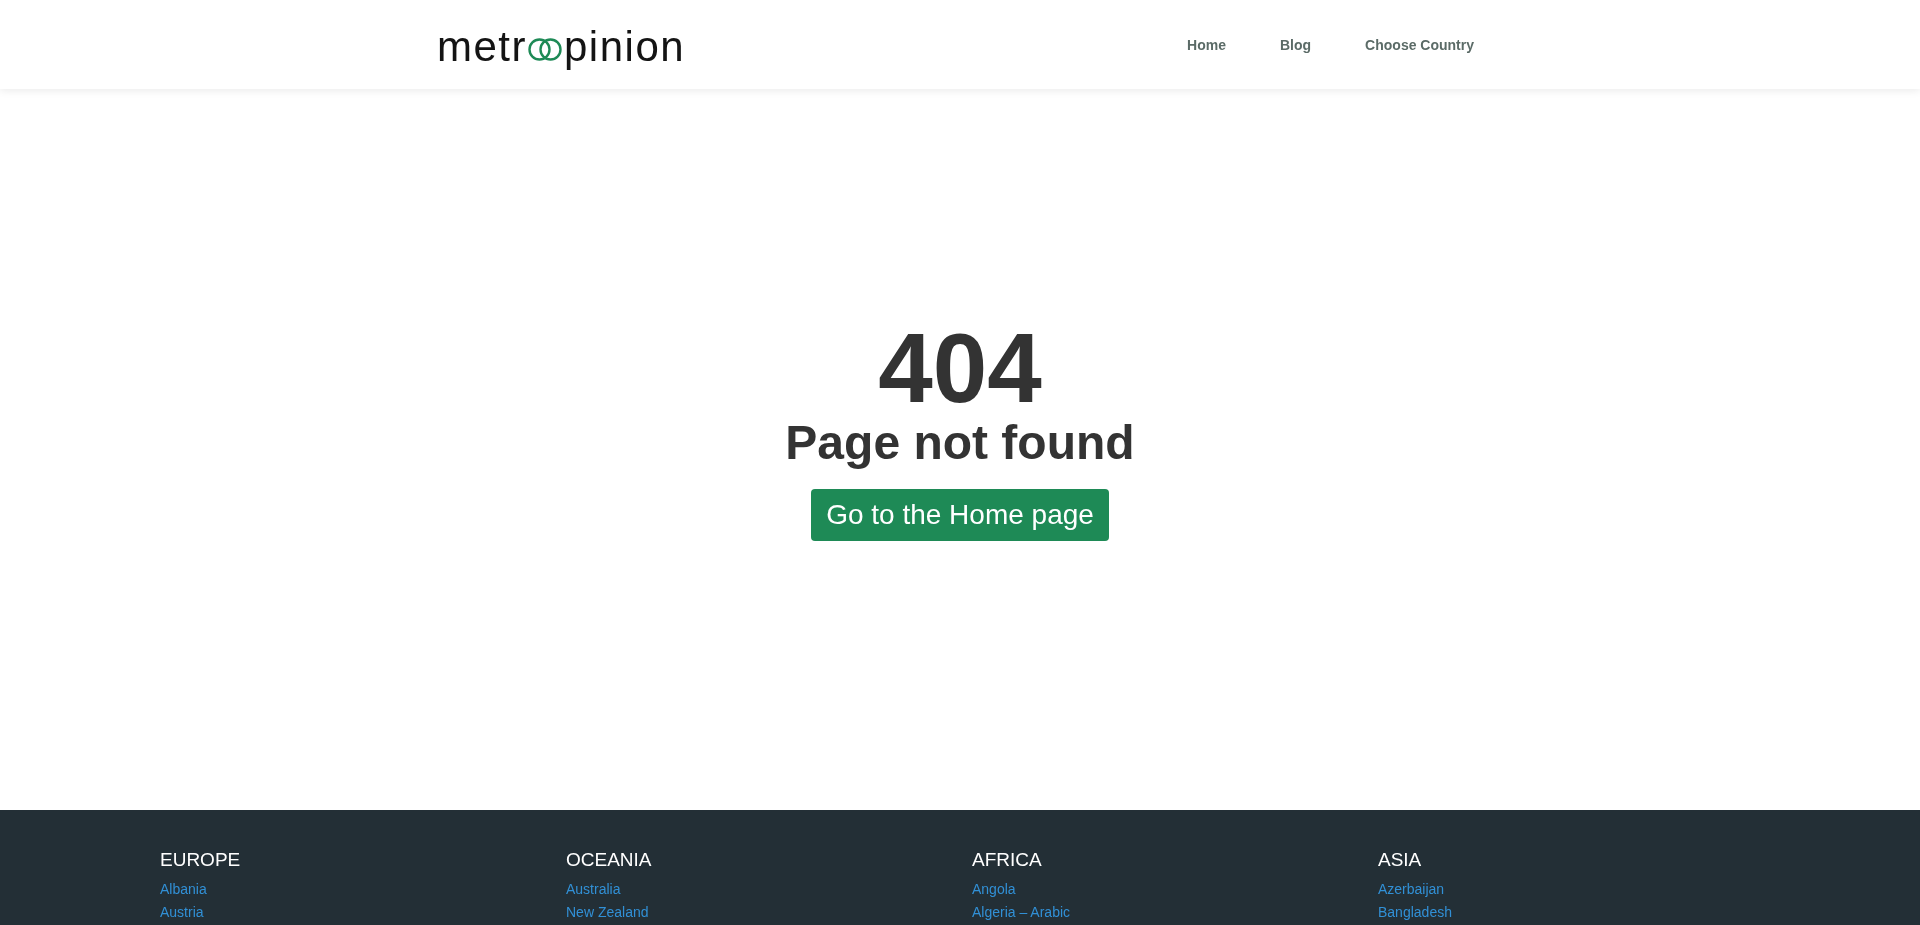 This screenshot has width=1920, height=925. Describe the element at coordinates (1206, 44) in the screenshot. I see `nav-link: Home` at that location.